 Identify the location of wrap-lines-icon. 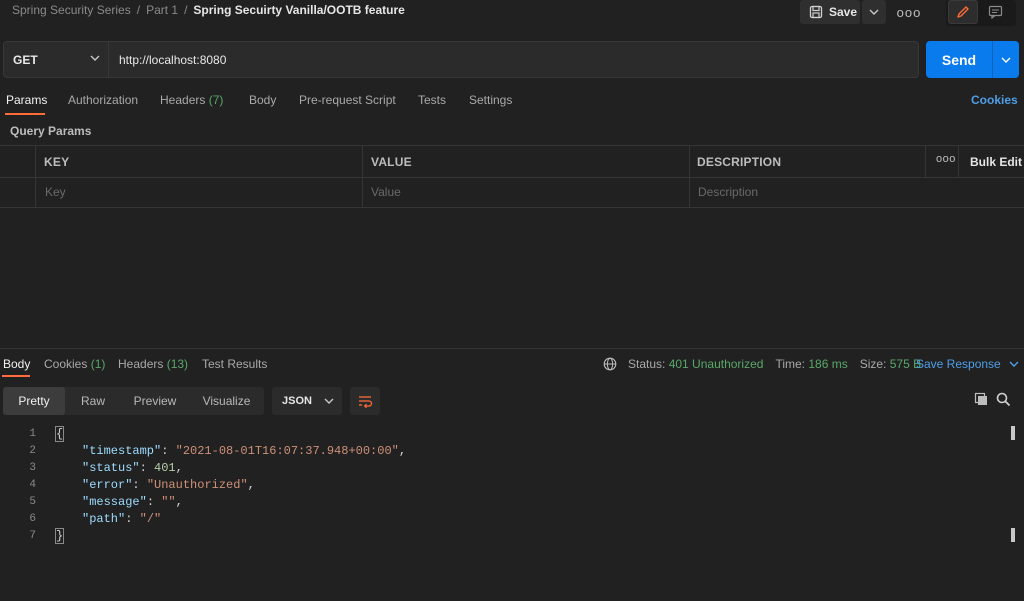
(366, 402).